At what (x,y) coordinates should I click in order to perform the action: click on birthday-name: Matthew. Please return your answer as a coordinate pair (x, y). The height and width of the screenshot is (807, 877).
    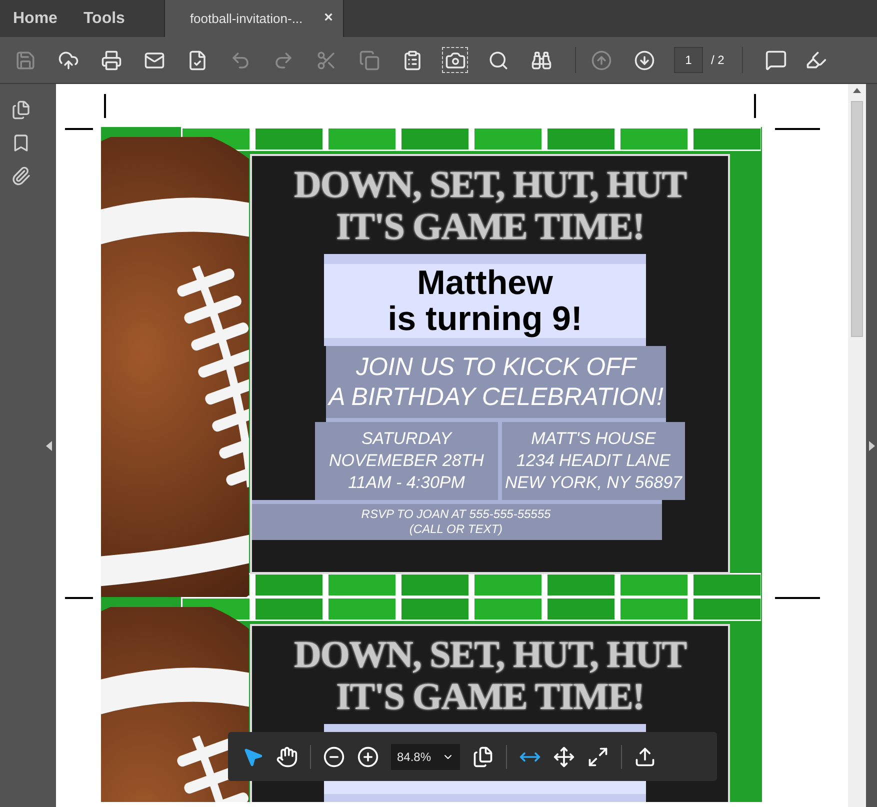
    Looking at the image, I should click on (485, 283).